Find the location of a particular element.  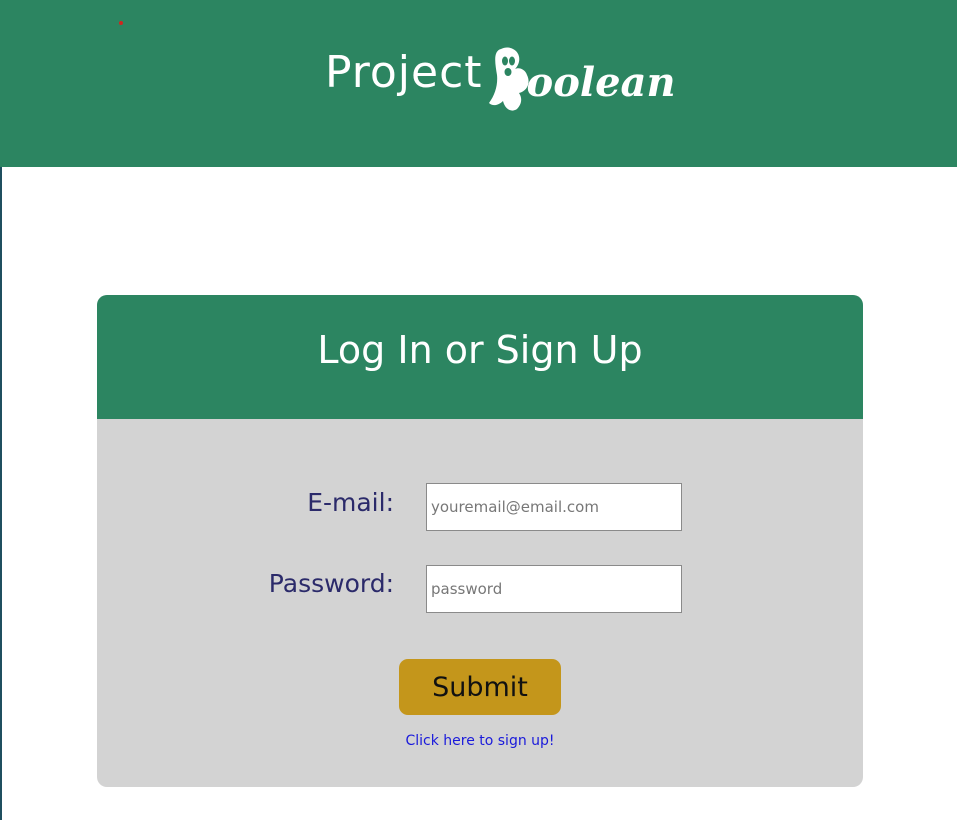

brand-boolean-wordmark: oolean is located at coordinates (581, 80).